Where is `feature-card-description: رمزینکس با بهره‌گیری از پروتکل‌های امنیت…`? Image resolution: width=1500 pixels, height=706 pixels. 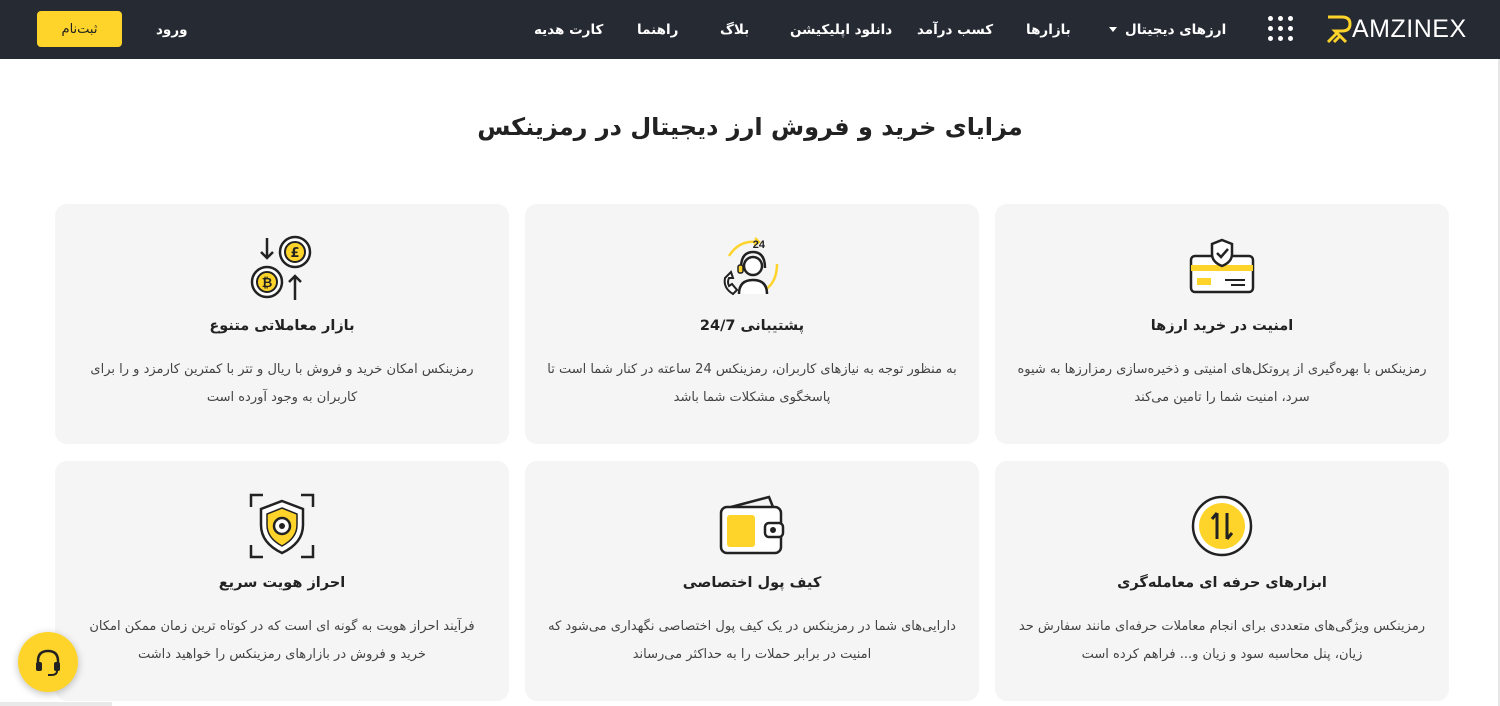
feature-card-description: رمزینکس با بهره‌گیری از پروتکل‌های امنیت… is located at coordinates (1222, 383).